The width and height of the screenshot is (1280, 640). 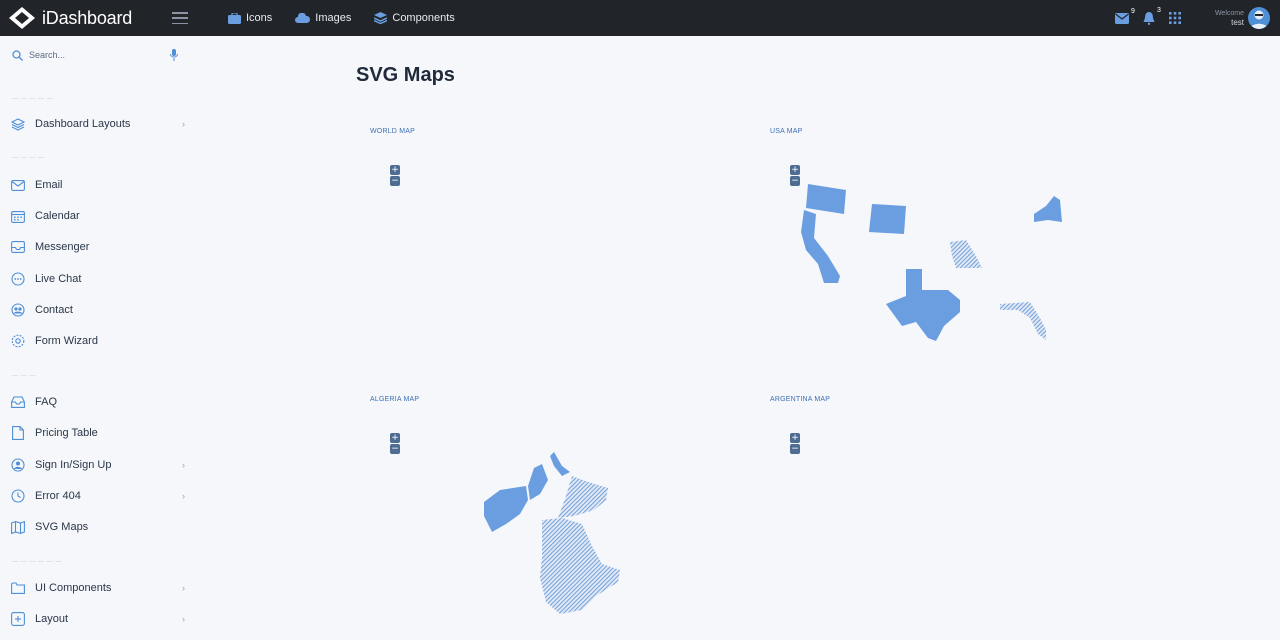 I want to click on sidebar-item-label: Email, so click(x=49, y=185).